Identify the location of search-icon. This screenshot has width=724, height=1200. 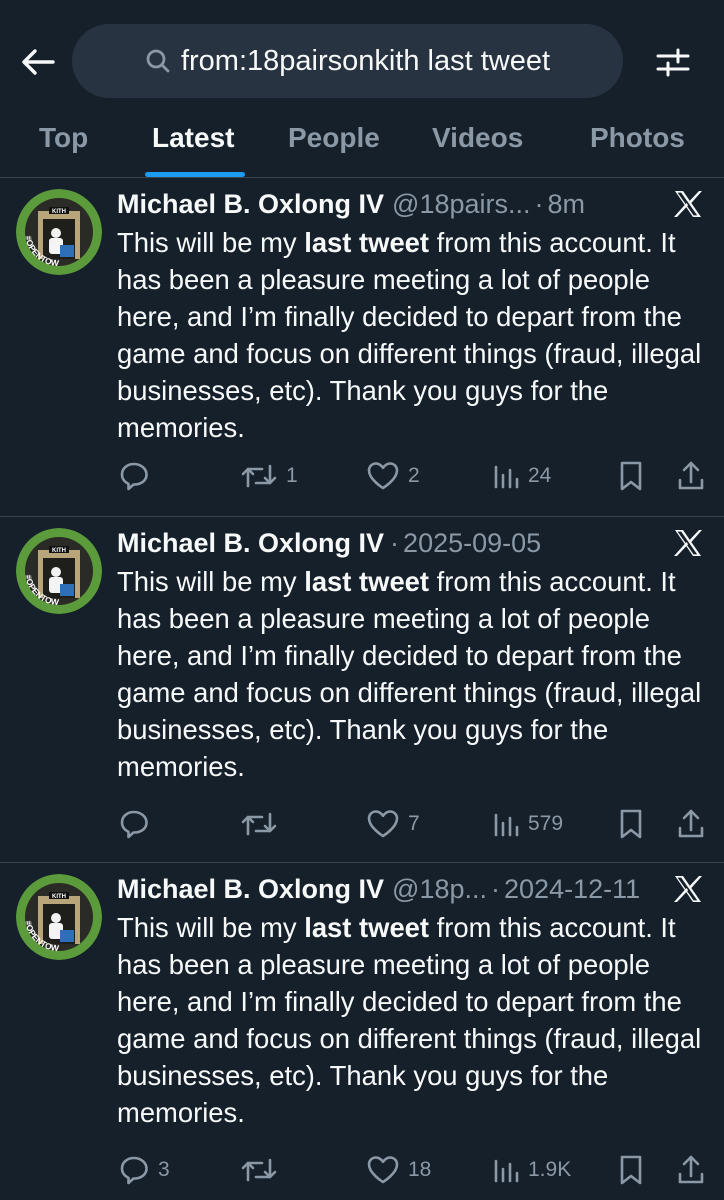
(158, 61).